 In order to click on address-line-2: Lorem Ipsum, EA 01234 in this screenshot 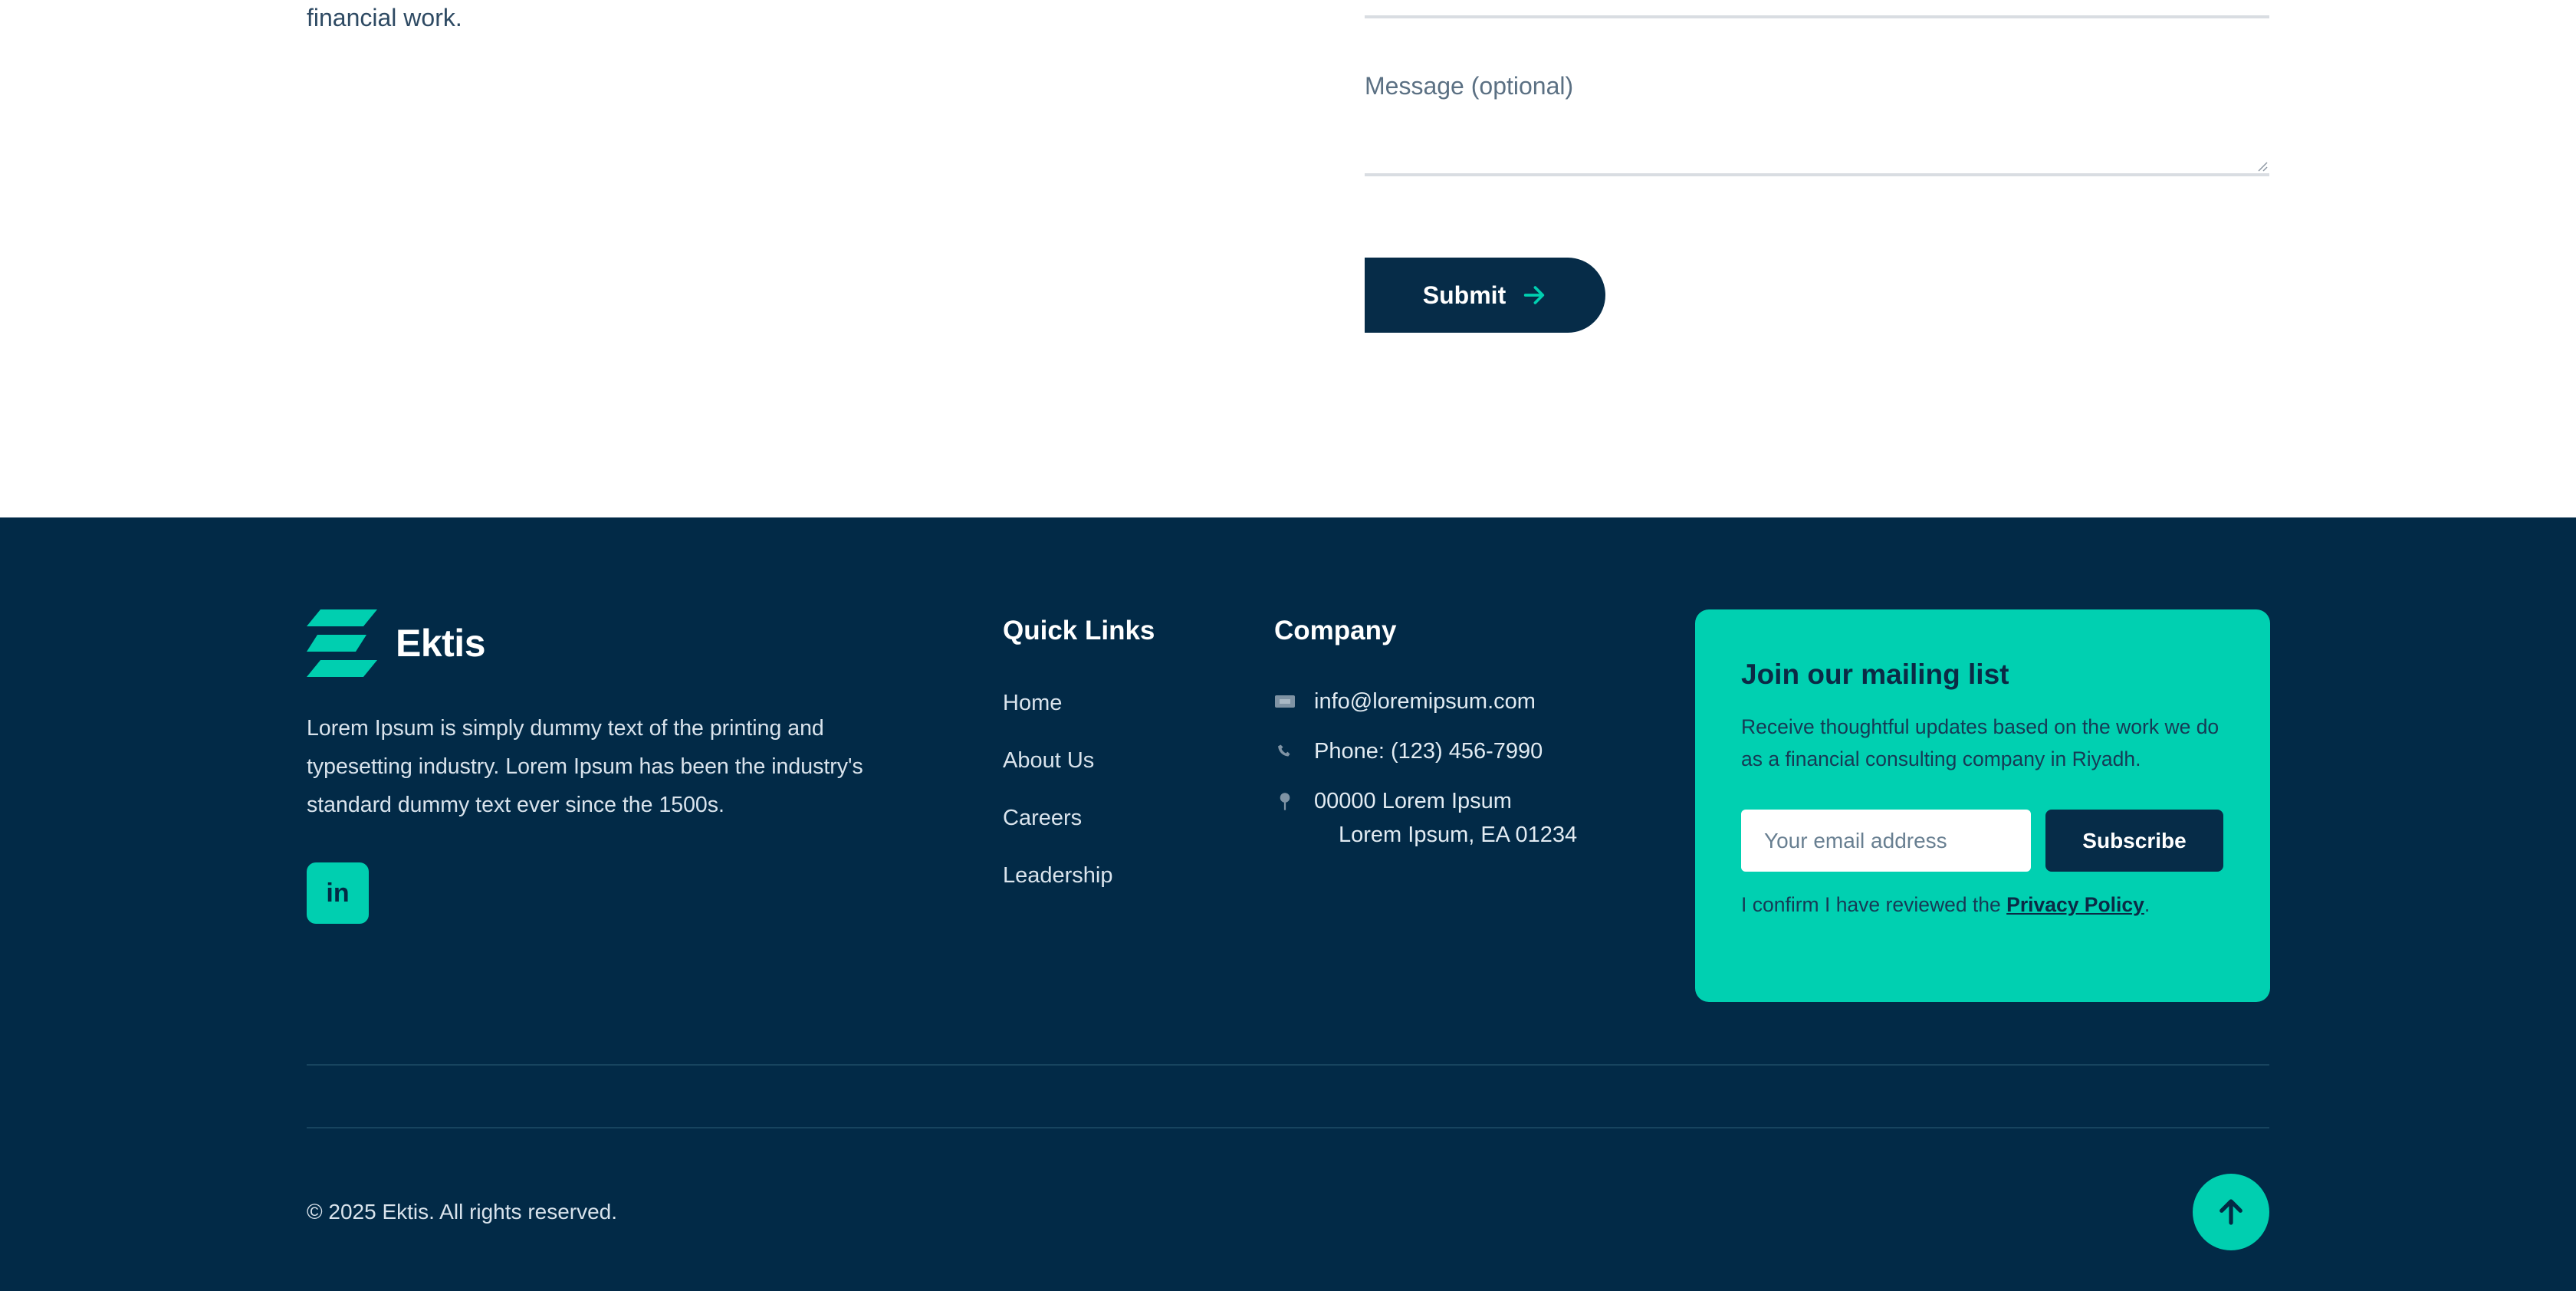, I will do `click(1458, 835)`.